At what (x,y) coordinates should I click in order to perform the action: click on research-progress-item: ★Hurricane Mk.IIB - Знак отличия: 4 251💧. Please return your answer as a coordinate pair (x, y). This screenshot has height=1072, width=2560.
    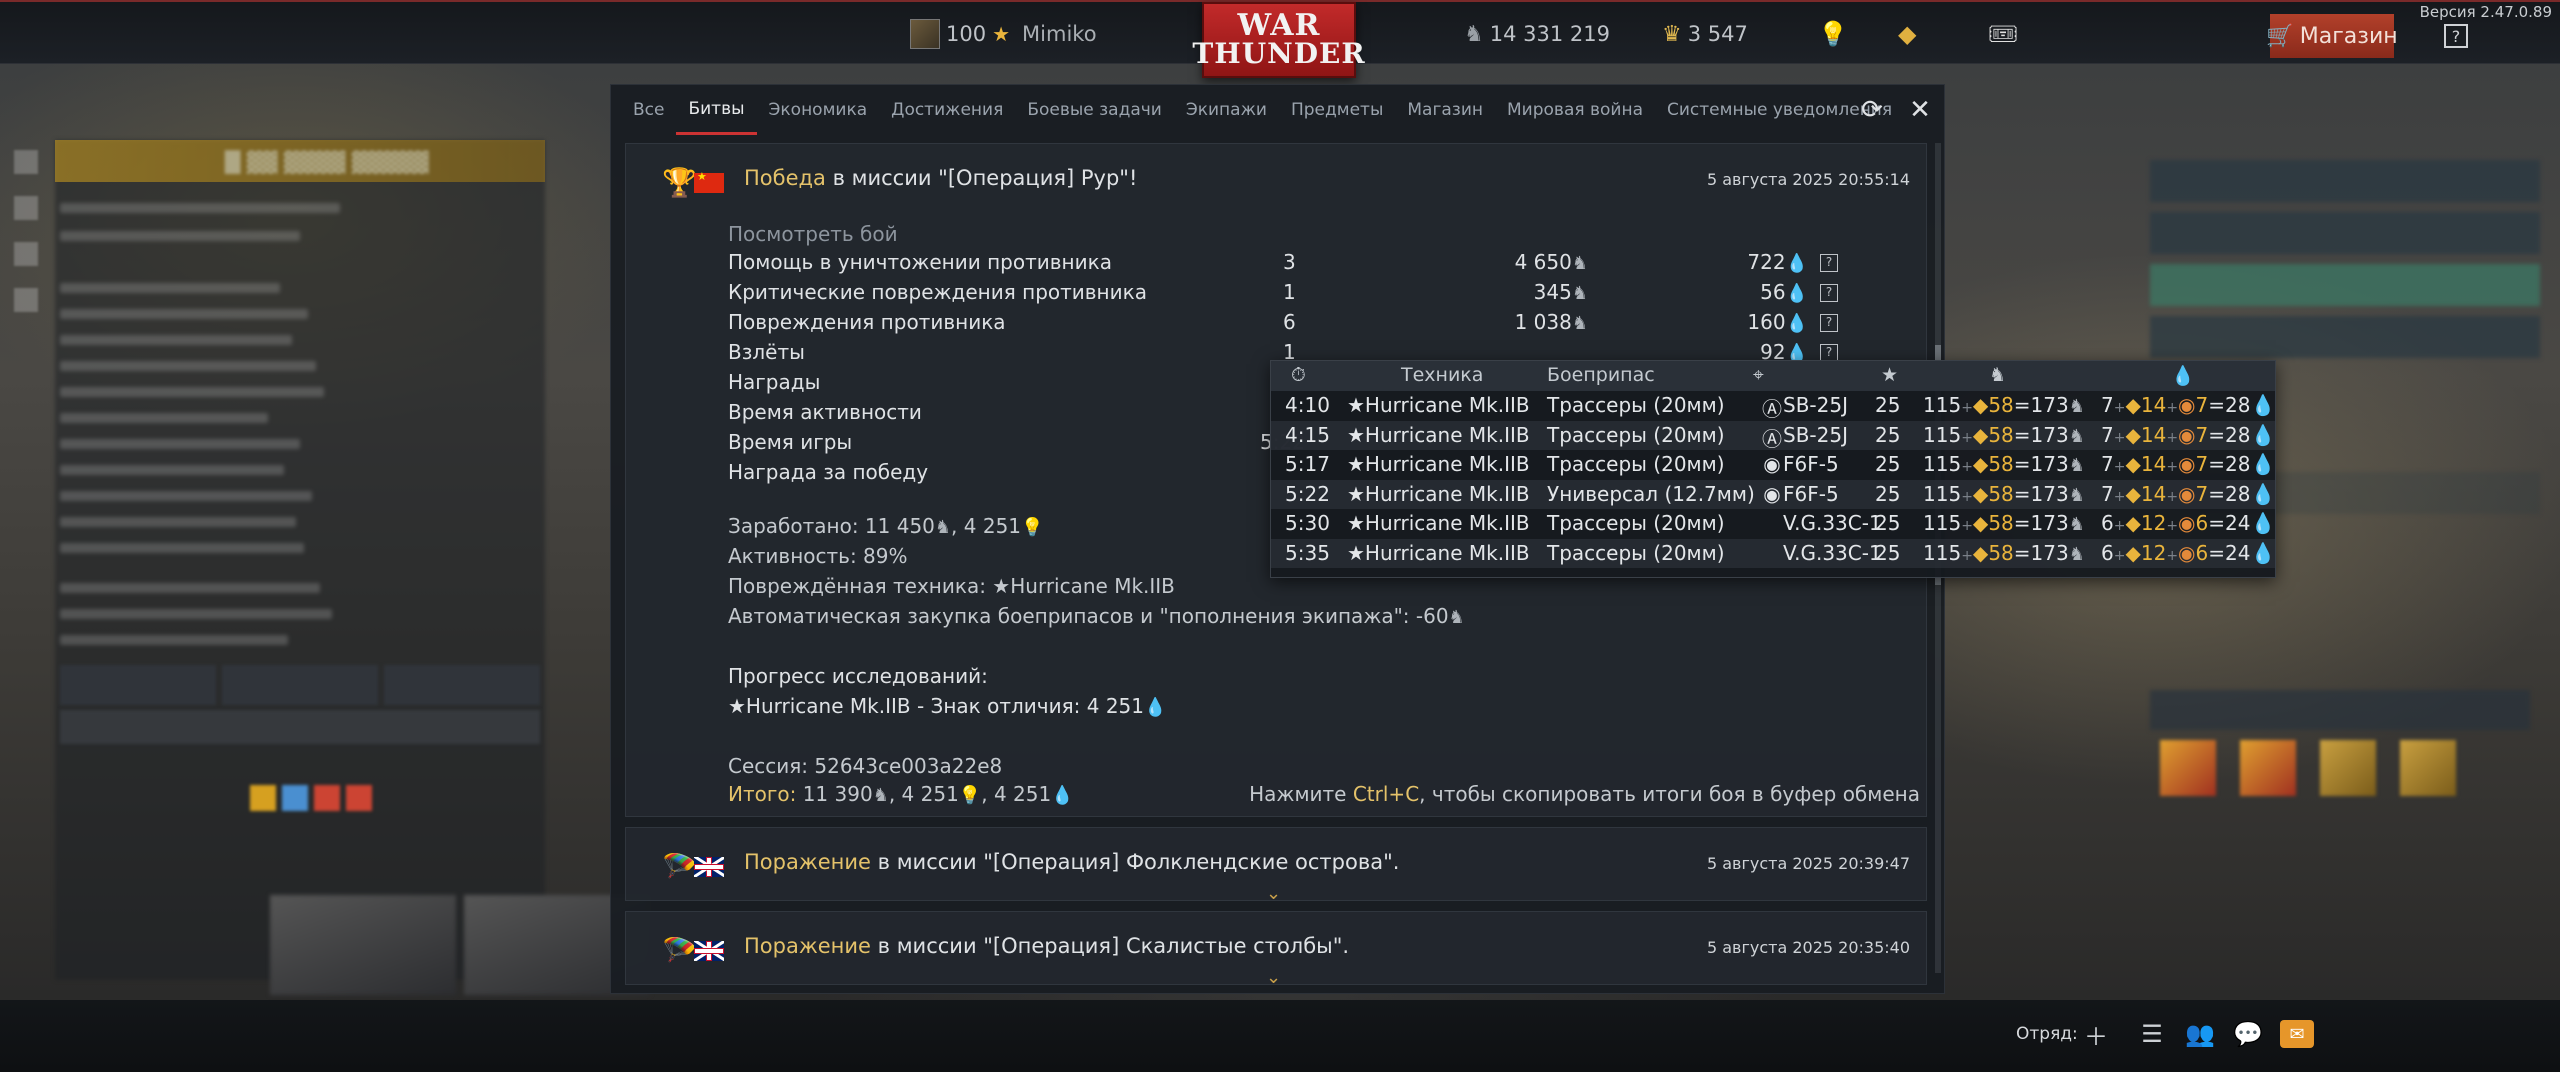
    Looking at the image, I should click on (947, 706).